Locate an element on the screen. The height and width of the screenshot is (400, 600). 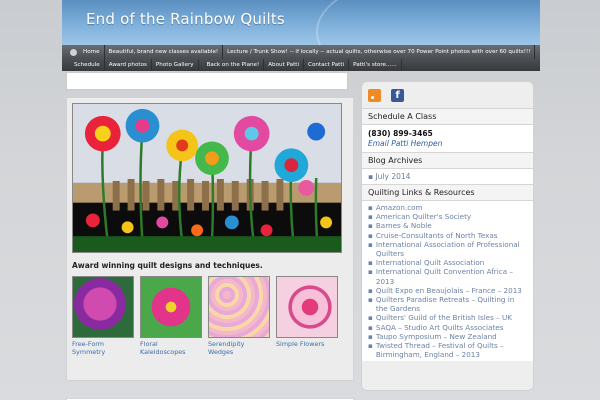
resource-link: Amazon.com is located at coordinates (399, 207).